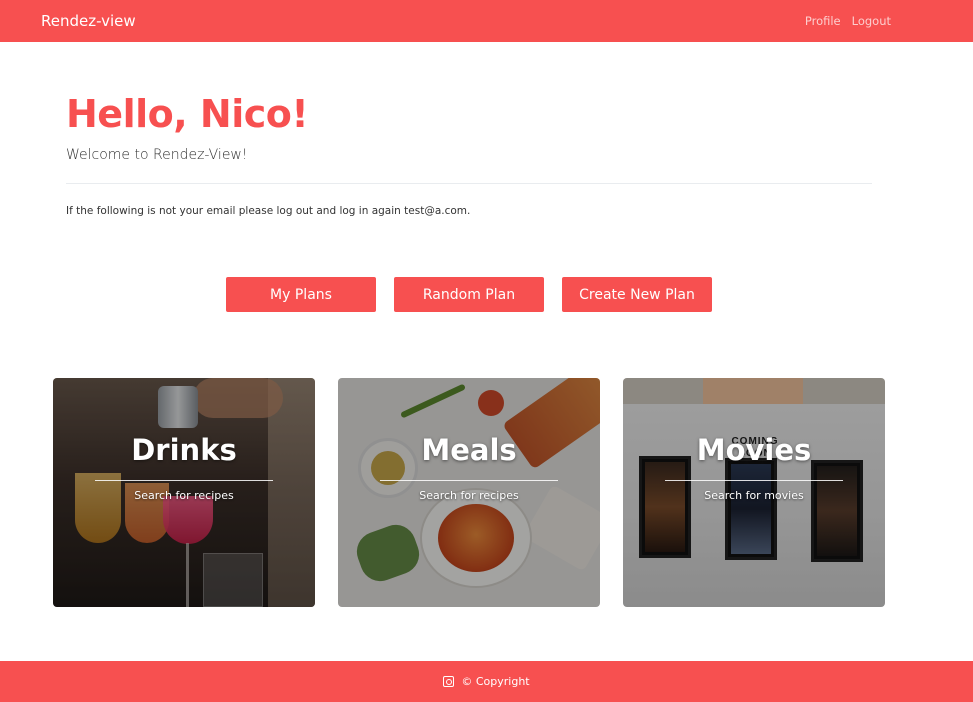 The height and width of the screenshot is (702, 973). Describe the element at coordinates (449, 681) in the screenshot. I see `copyright-logo-icon` at that location.